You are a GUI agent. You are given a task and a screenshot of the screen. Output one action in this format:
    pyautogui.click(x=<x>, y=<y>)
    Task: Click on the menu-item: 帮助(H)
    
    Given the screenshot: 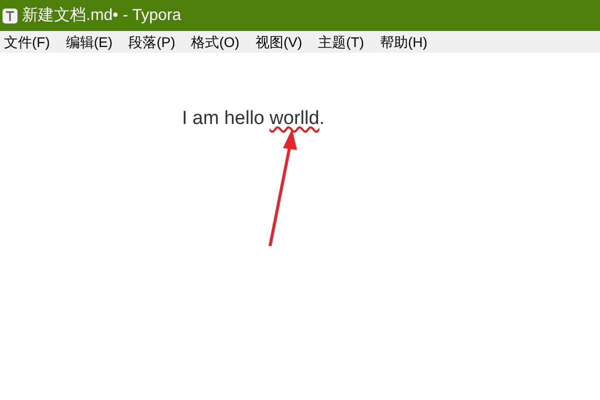 What is the action you would take?
    pyautogui.click(x=404, y=42)
    